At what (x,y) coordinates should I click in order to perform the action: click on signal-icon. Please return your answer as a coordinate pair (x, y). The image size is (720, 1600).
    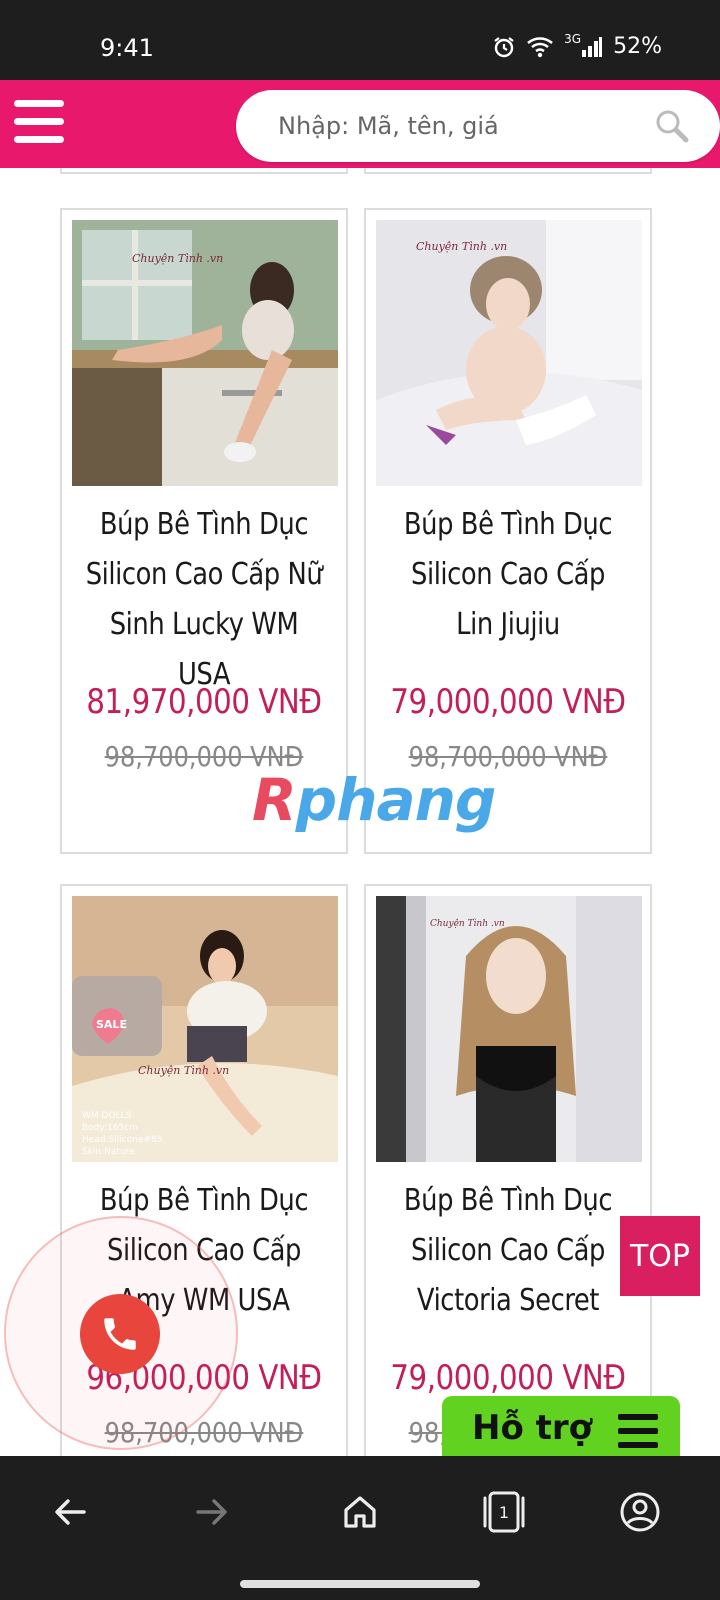
    Looking at the image, I should click on (592, 46).